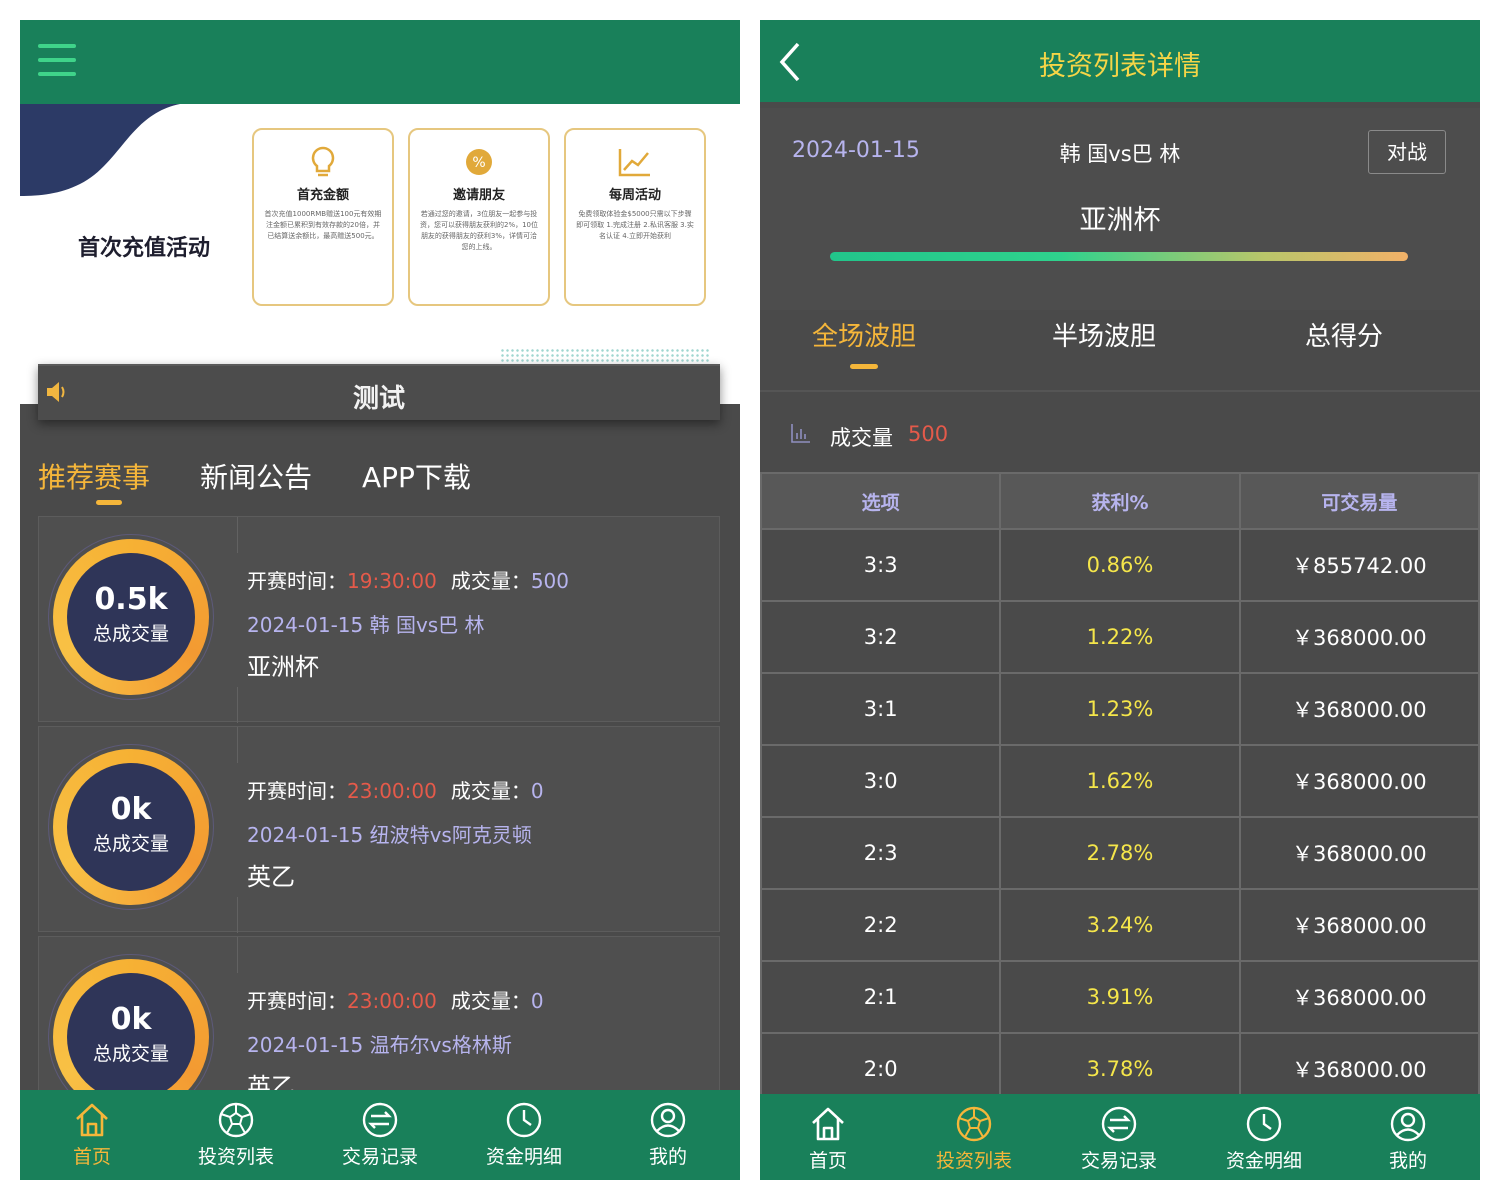 This screenshot has height=1200, width=1500. What do you see at coordinates (323, 162) in the screenshot?
I see `lightbulb-icon` at bounding box center [323, 162].